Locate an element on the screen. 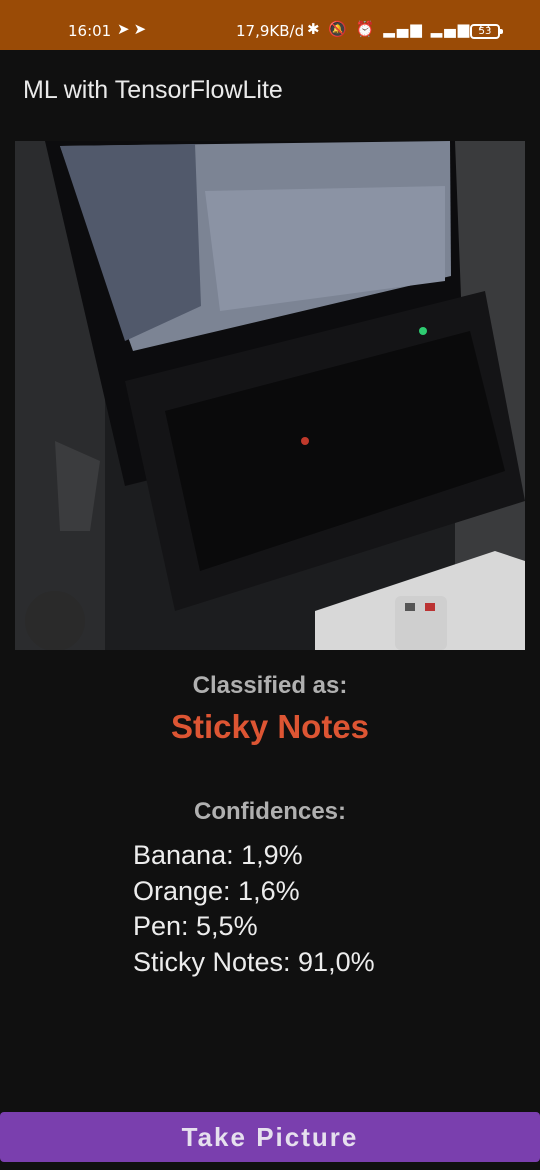  confidence-item: Sticky Notes: 91,0% is located at coordinates (254, 961).